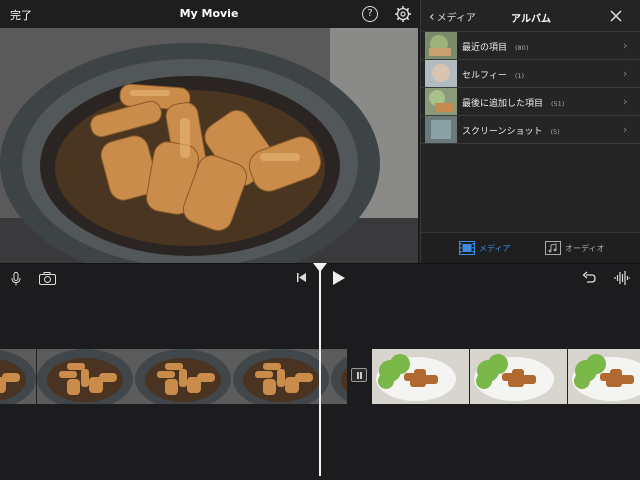 Image resolution: width=640 pixels, height=480 pixels. Describe the element at coordinates (553, 248) in the screenshot. I see `music-note-icon` at that location.